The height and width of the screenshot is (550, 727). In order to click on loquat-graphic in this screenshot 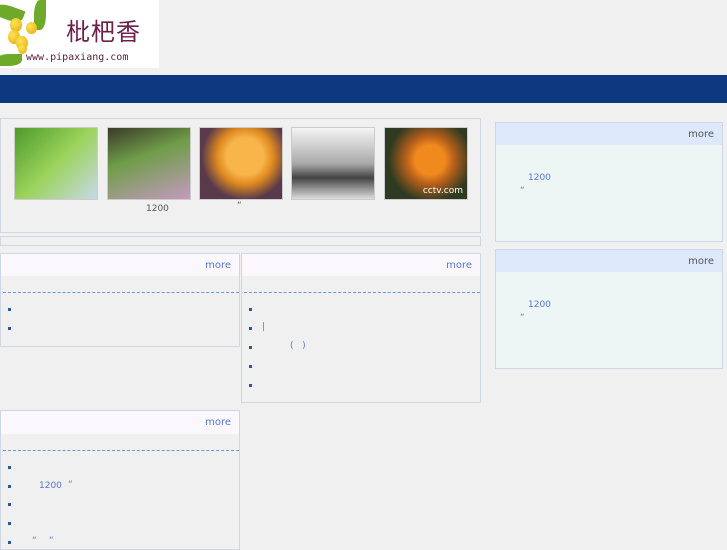, I will do `click(31, 28)`.